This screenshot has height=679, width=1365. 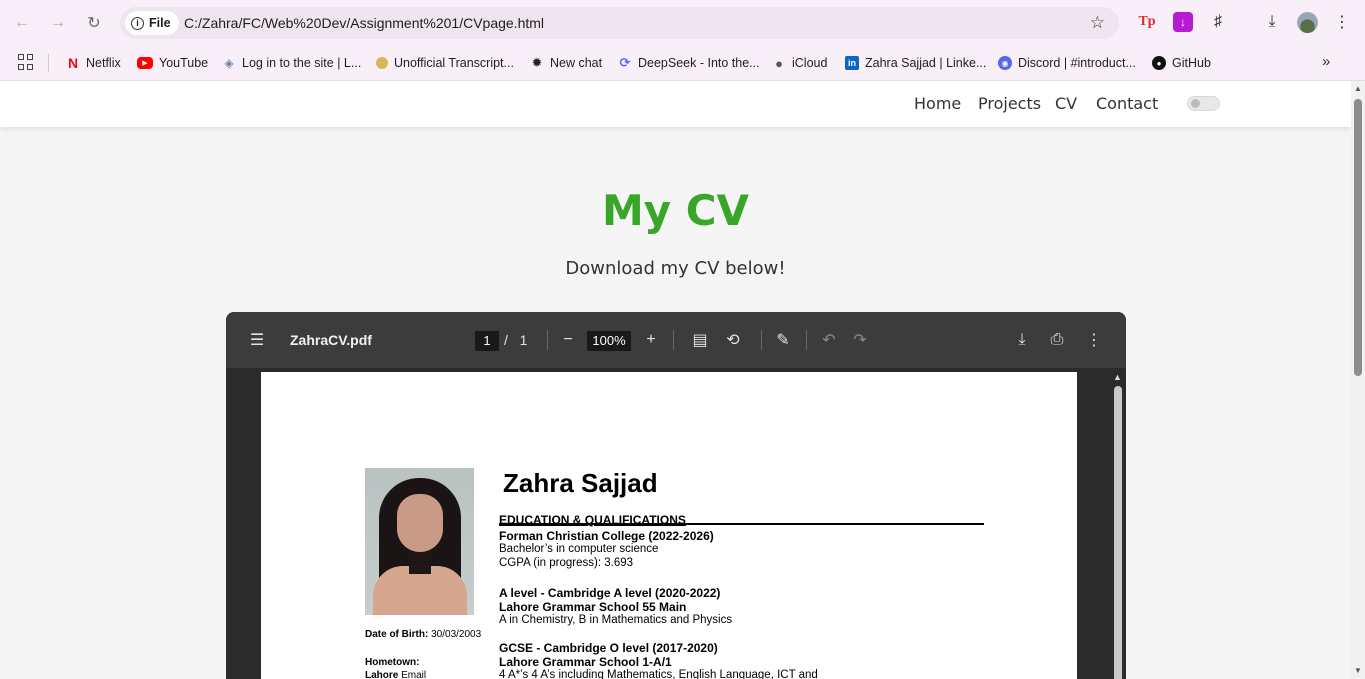 What do you see at coordinates (1326, 61) in the screenshot?
I see `more-bookmarks-chevron-icon: »` at bounding box center [1326, 61].